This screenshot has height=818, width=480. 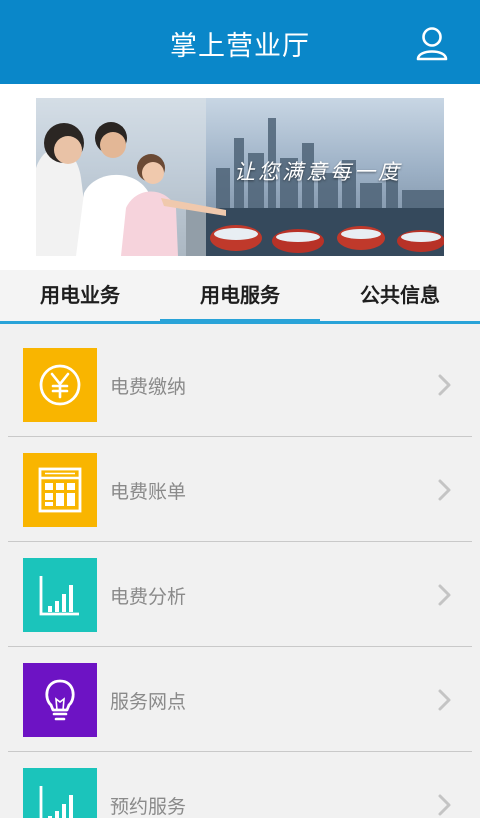 What do you see at coordinates (240, 785) in the screenshot?
I see `menu-item-appointment: 预约服务` at bounding box center [240, 785].